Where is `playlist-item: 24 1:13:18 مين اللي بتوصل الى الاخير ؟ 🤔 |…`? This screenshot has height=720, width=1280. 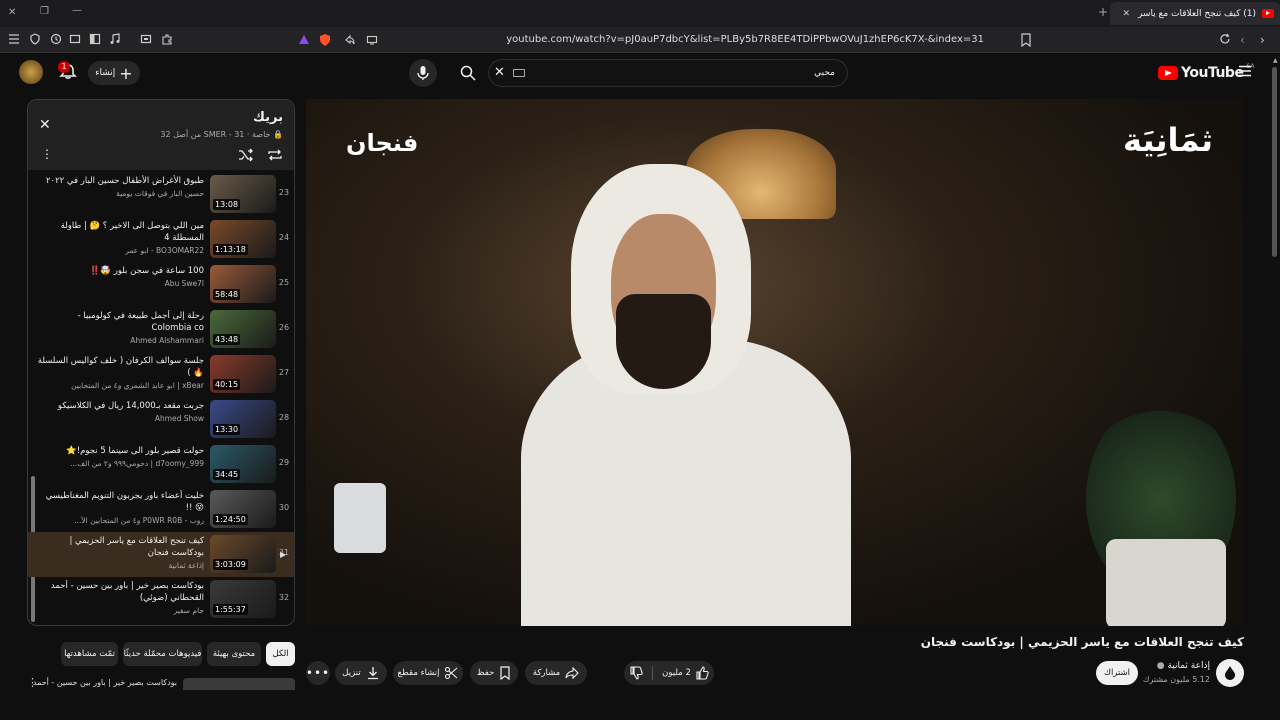 playlist-item: 24 1:13:18 مين اللي بتوصل الى الاخير ؟ 🤔 |… is located at coordinates (161, 239).